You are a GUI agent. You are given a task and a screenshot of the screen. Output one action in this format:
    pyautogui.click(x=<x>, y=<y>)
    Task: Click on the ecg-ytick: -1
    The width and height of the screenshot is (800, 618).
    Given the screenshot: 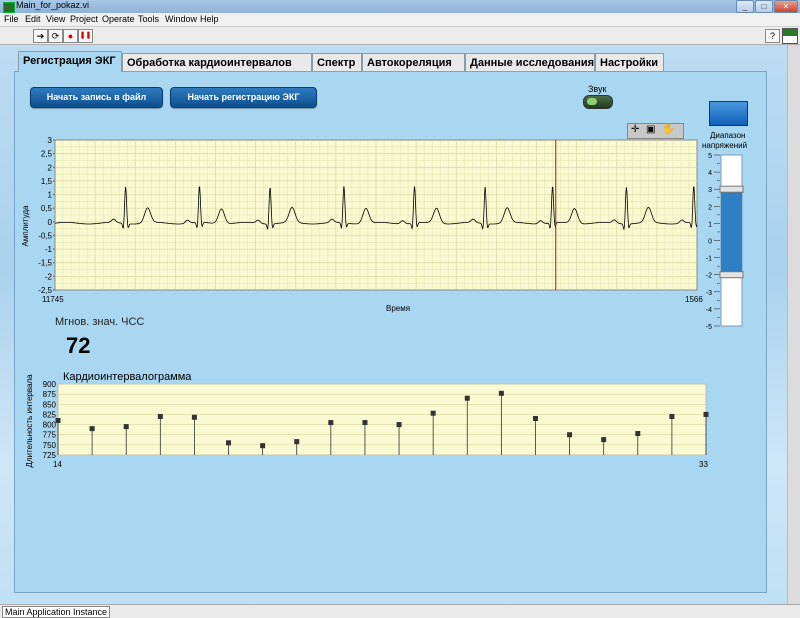 What is the action you would take?
    pyautogui.click(x=49, y=249)
    